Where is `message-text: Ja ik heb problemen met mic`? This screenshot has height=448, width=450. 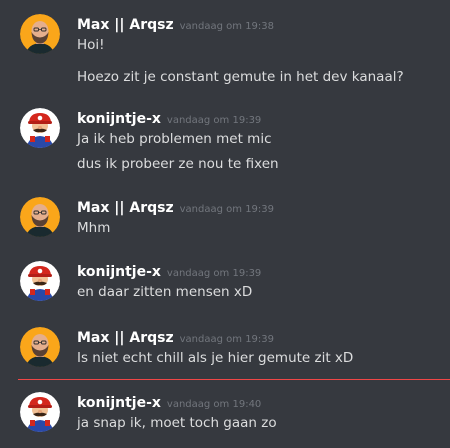
message-text: Ja ik heb problemen met mic is located at coordinates (174, 139).